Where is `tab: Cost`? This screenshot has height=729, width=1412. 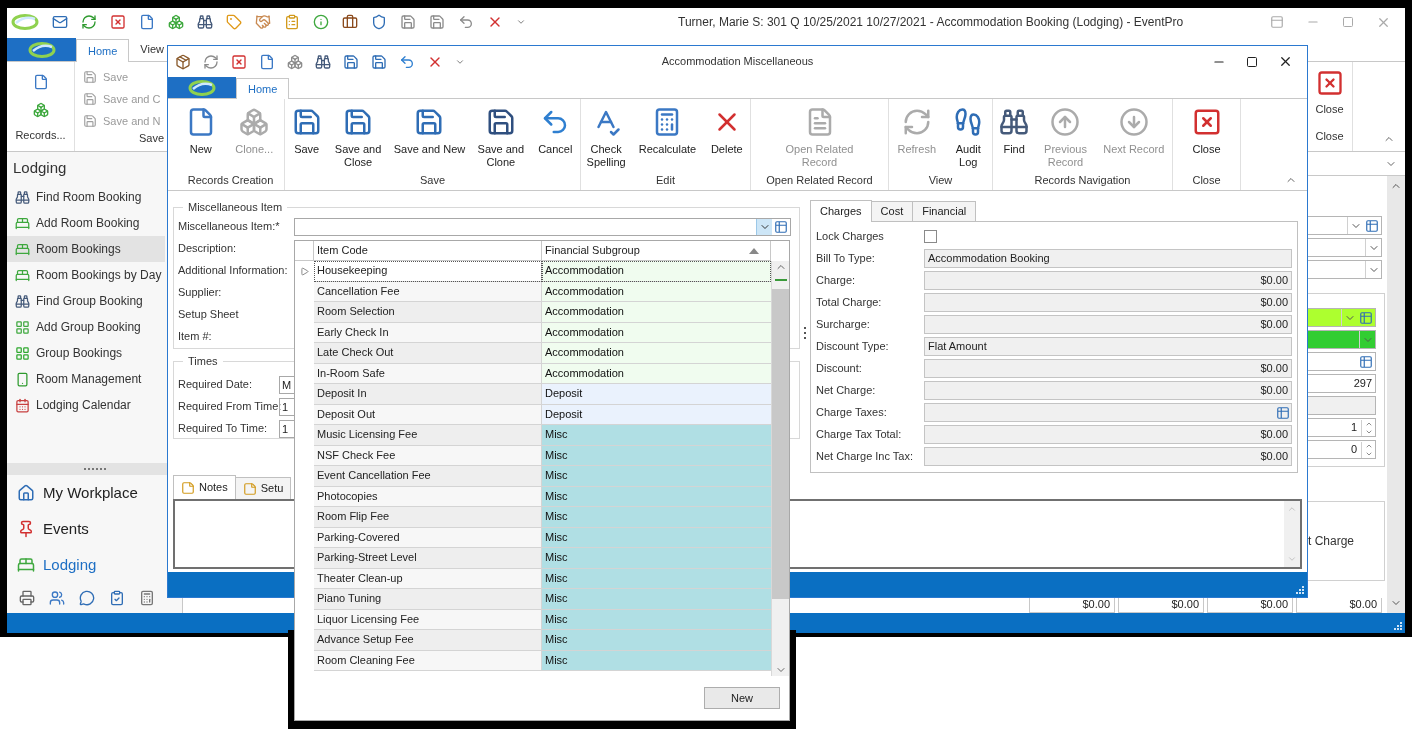 tab: Cost is located at coordinates (892, 211).